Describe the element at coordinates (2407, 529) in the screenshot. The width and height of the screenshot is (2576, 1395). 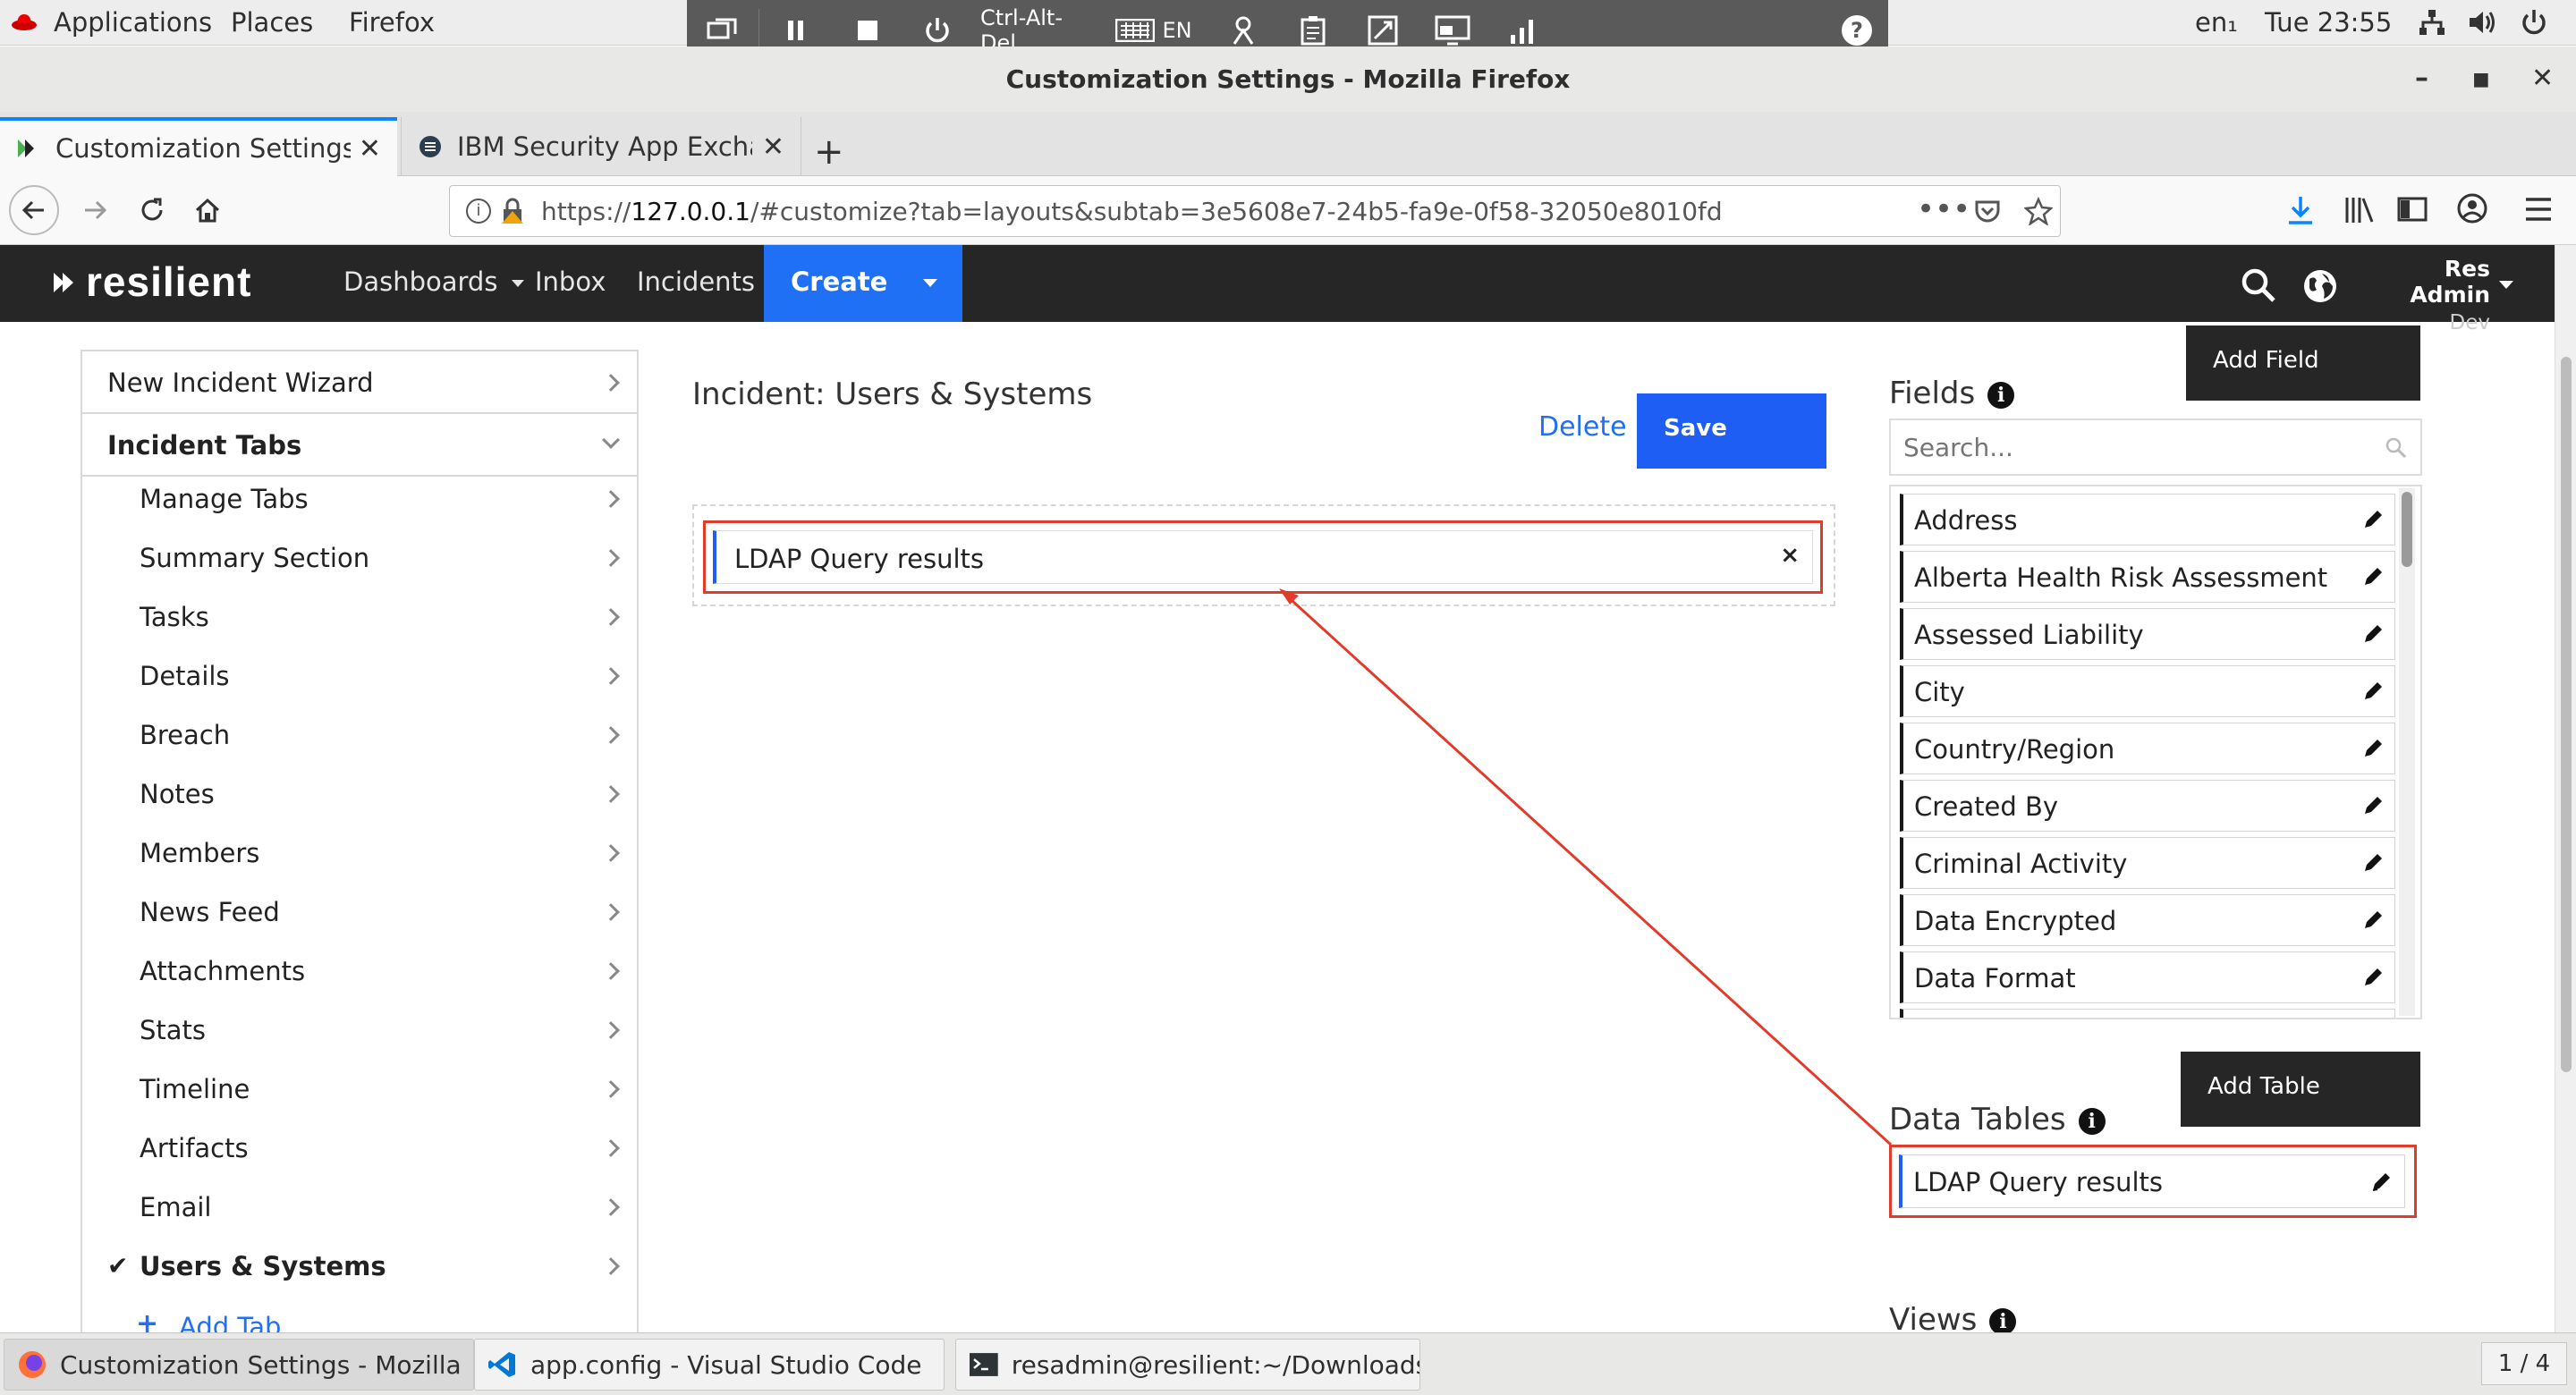
I see `fields-scrollbar-thumb` at that location.